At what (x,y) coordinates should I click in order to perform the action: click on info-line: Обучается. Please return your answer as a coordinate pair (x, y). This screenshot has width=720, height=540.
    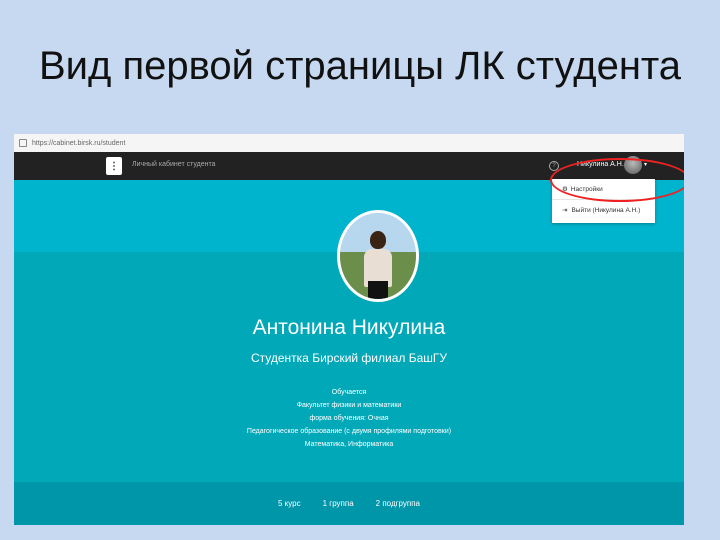
    Looking at the image, I should click on (349, 392).